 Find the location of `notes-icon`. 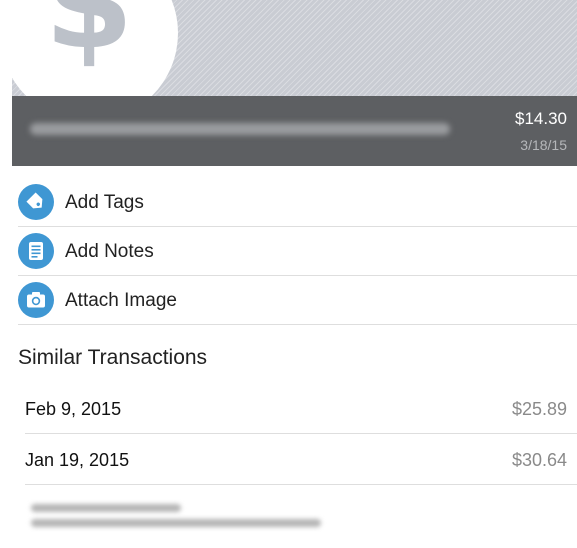

notes-icon is located at coordinates (36, 251).